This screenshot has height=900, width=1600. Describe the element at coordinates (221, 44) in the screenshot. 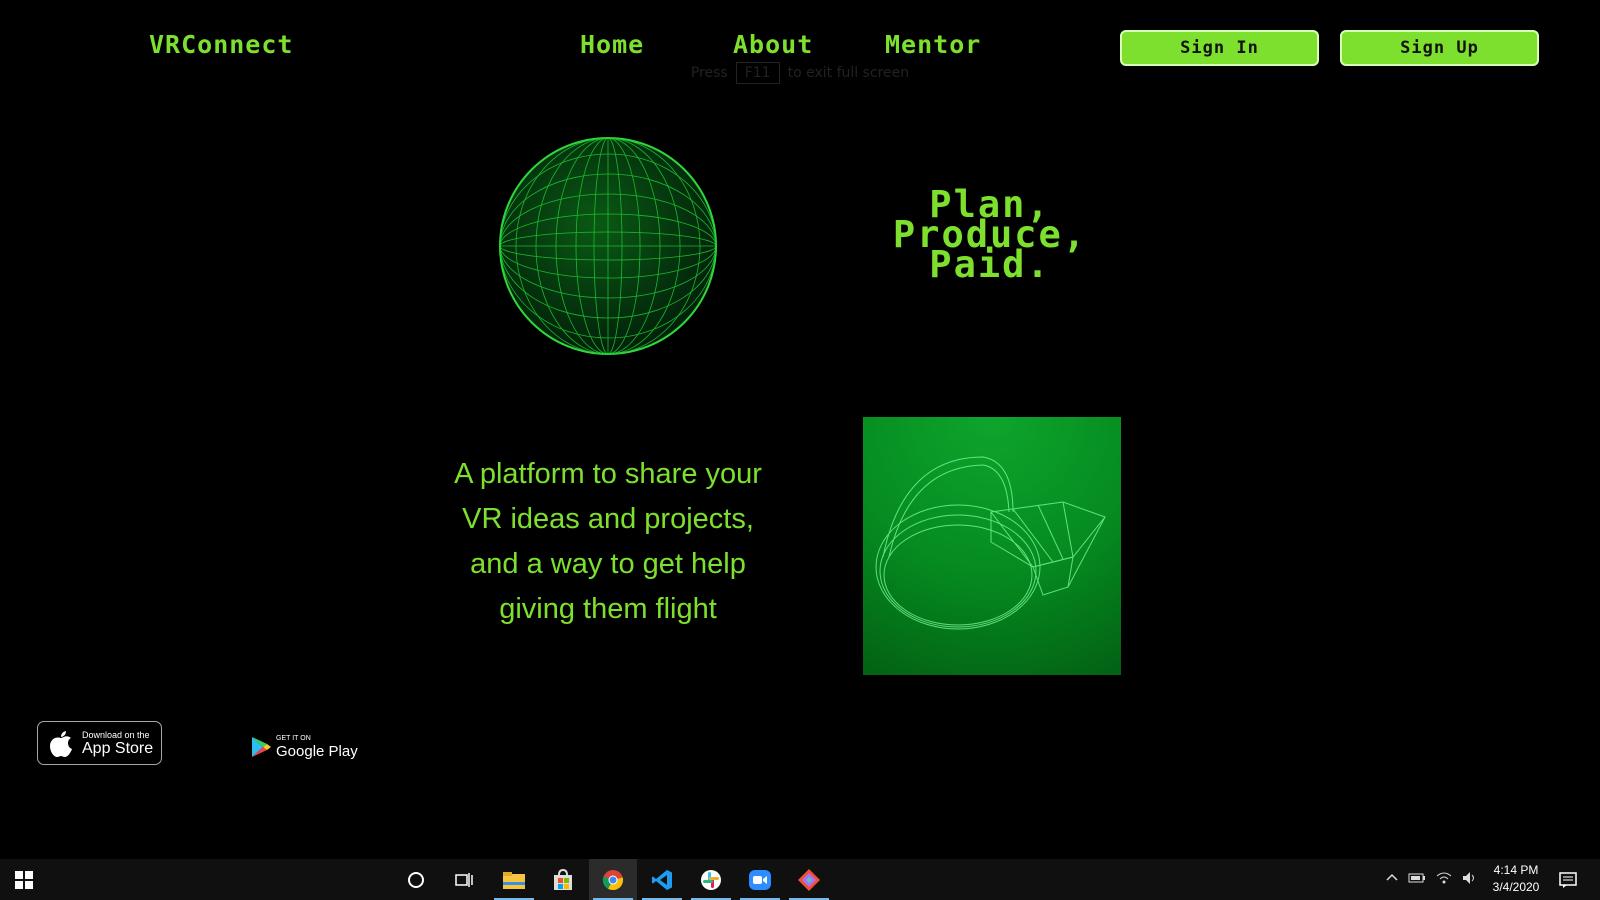

I see `site-logo: VRConnect` at that location.